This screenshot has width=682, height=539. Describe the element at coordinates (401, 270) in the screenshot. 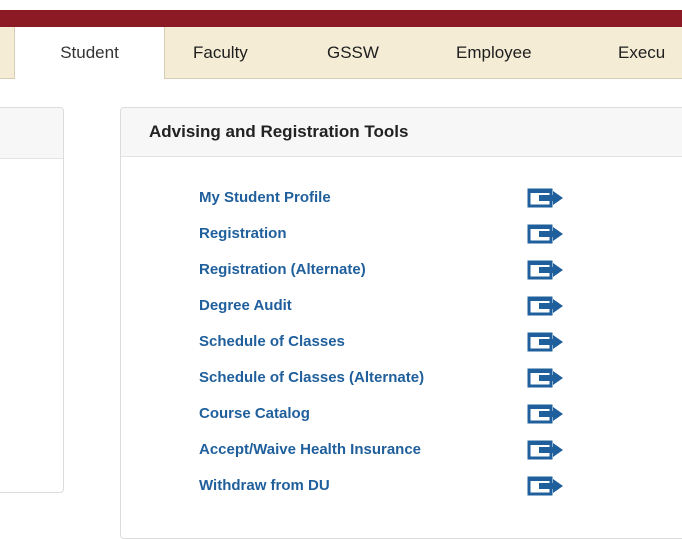

I see `tool-row: Registration (Alternate)` at that location.